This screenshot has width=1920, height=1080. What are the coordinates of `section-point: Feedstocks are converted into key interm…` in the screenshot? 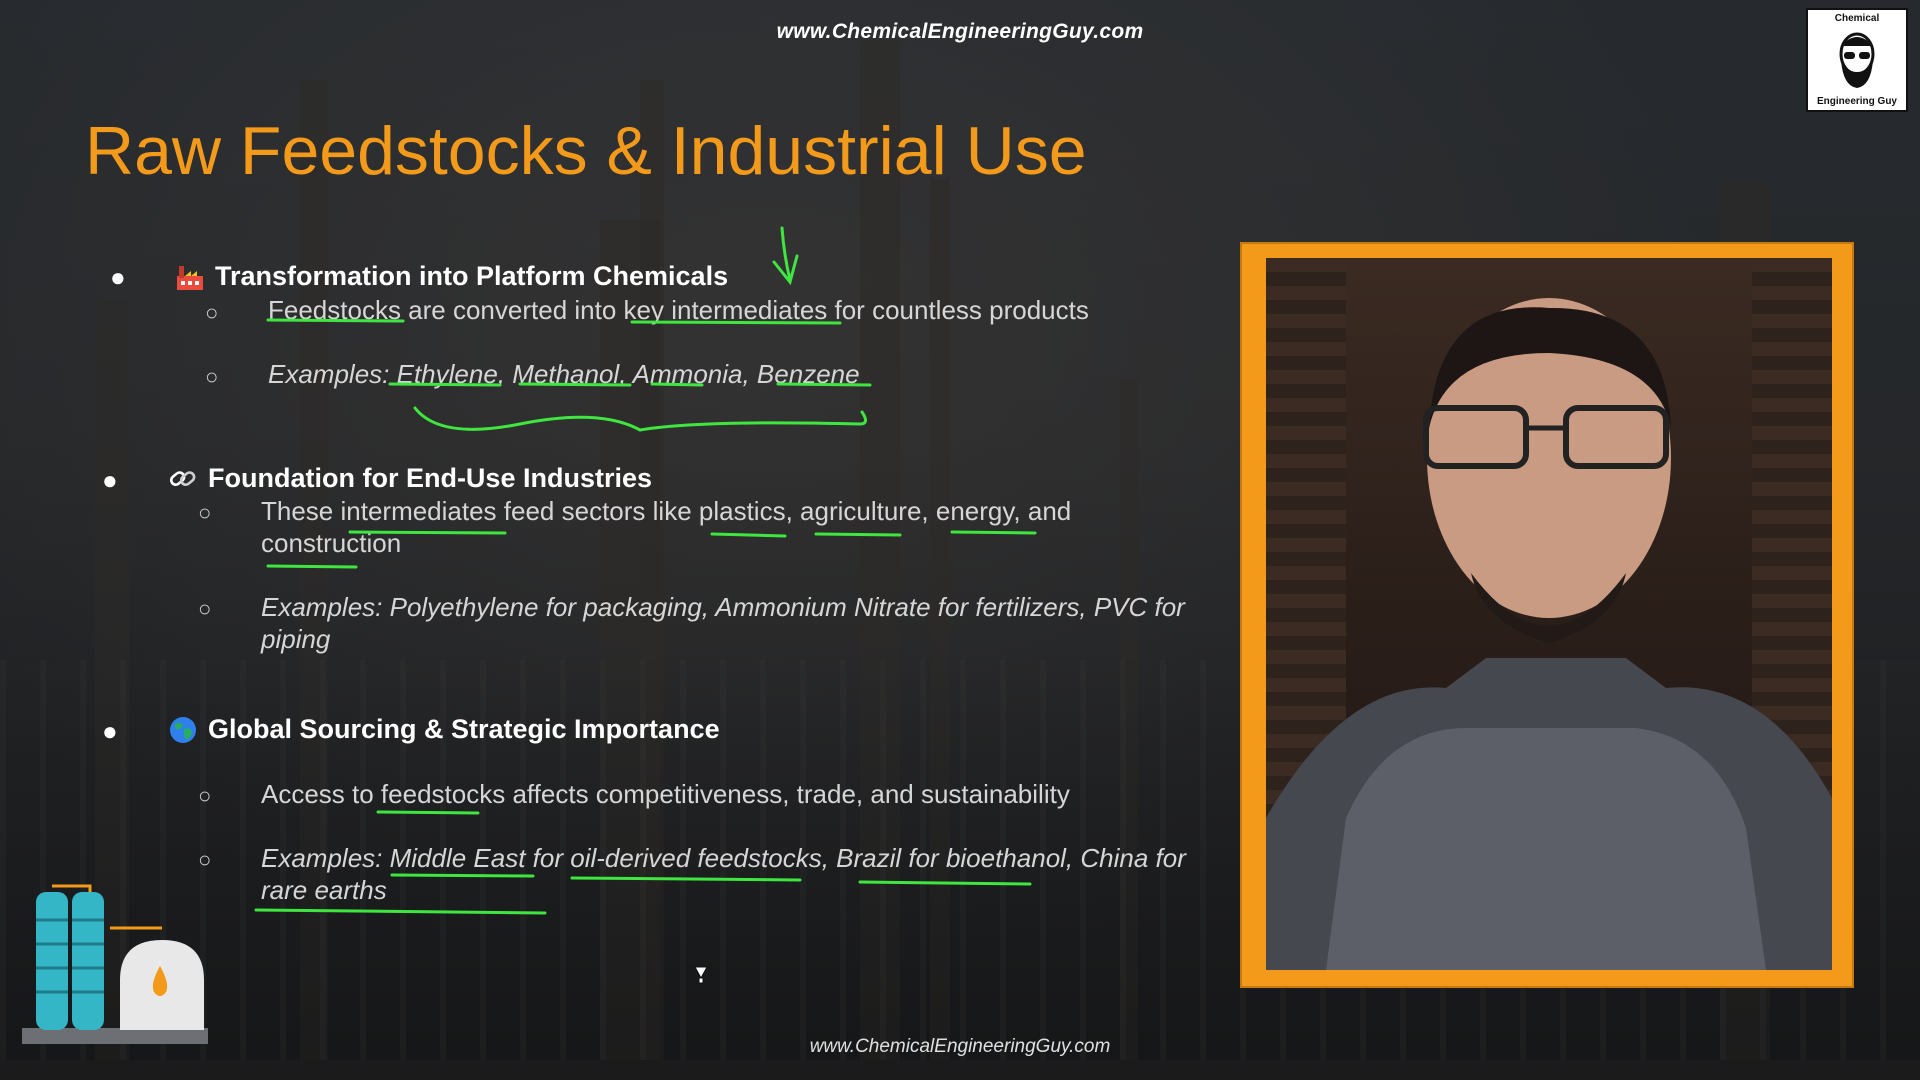 It's located at (678, 310).